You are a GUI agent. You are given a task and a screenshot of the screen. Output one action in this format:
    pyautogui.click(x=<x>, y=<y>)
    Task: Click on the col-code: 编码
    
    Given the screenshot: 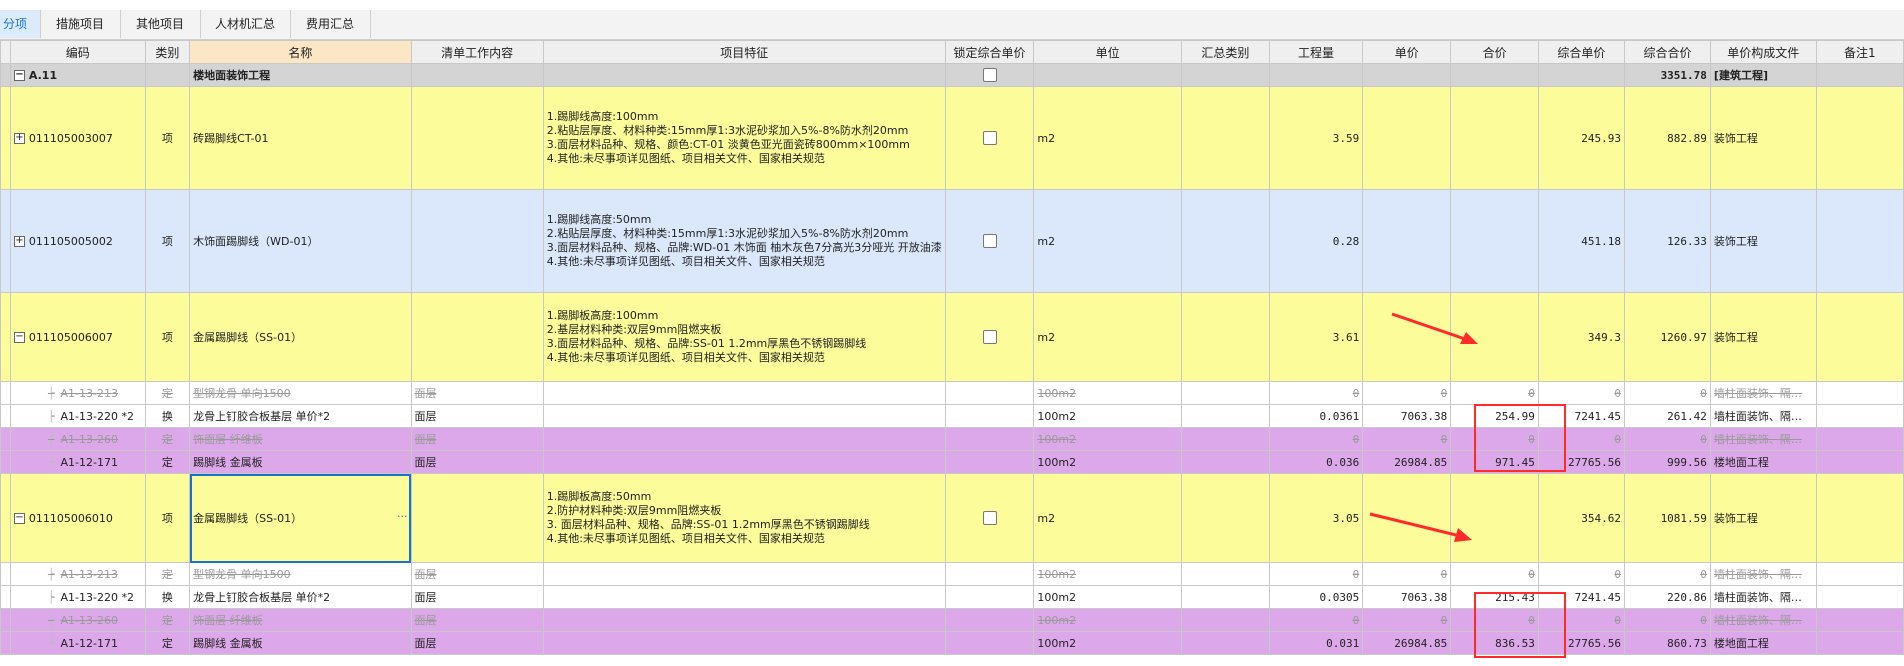 What is the action you would take?
    pyautogui.click(x=77, y=52)
    